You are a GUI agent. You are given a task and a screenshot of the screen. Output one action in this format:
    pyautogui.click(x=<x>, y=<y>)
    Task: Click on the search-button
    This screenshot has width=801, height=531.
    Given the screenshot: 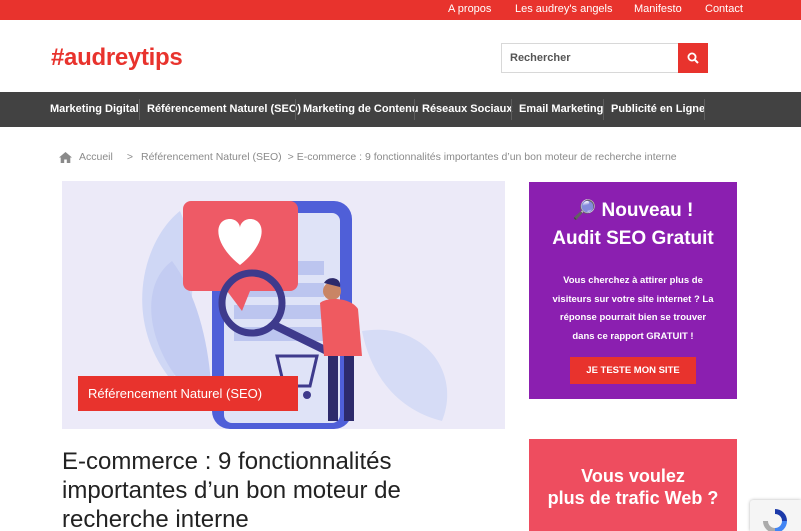 What is the action you would take?
    pyautogui.click(x=693, y=58)
    